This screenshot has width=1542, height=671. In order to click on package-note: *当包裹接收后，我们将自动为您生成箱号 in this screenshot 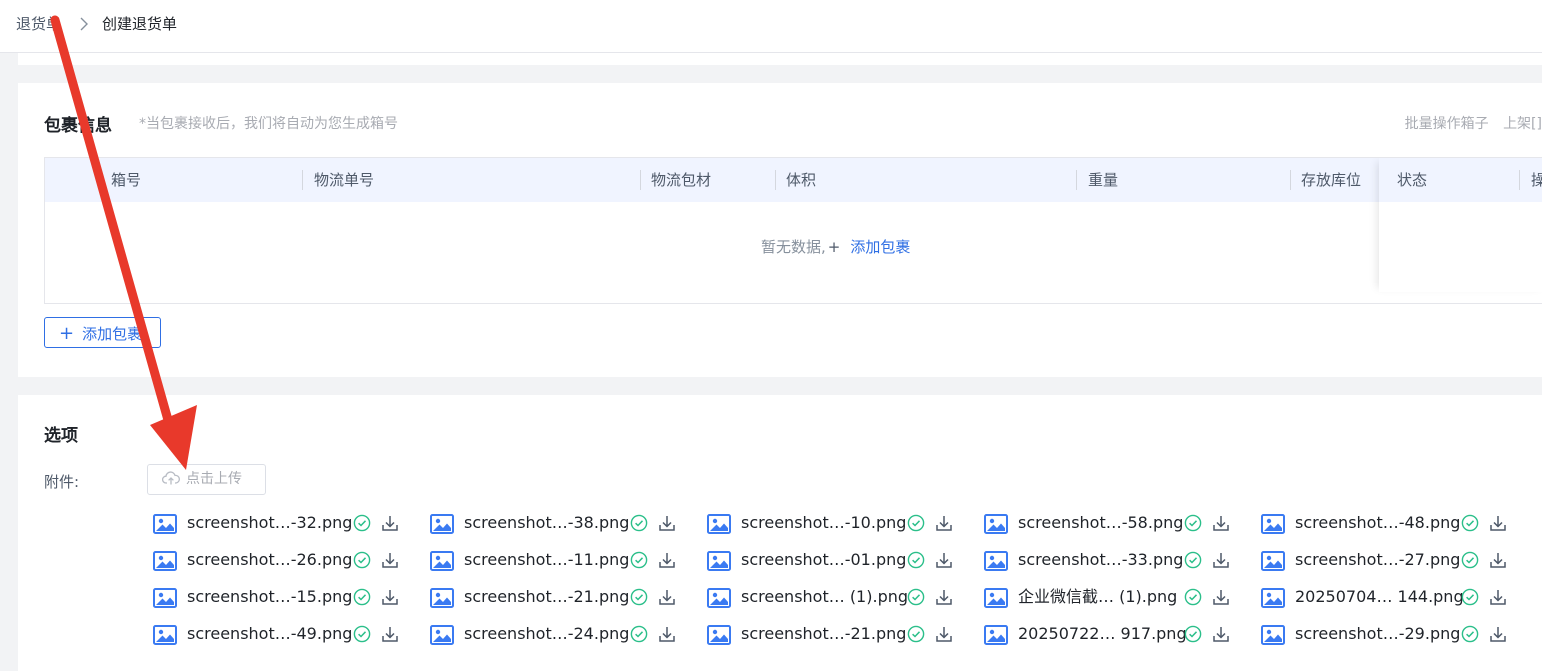, I will do `click(268, 124)`.